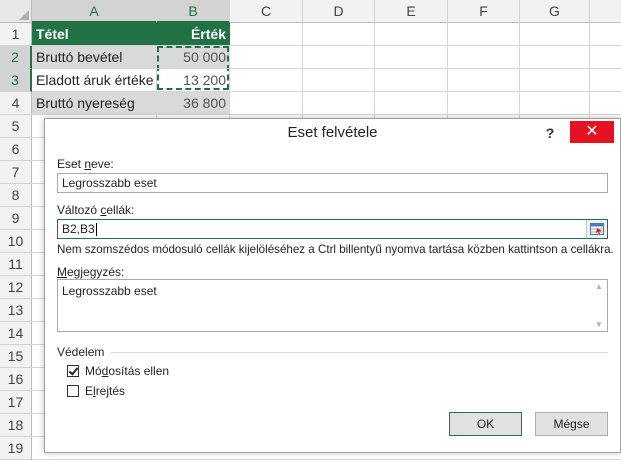  Describe the element at coordinates (599, 286) in the screenshot. I see `scroll-up-icon: ▲` at that location.